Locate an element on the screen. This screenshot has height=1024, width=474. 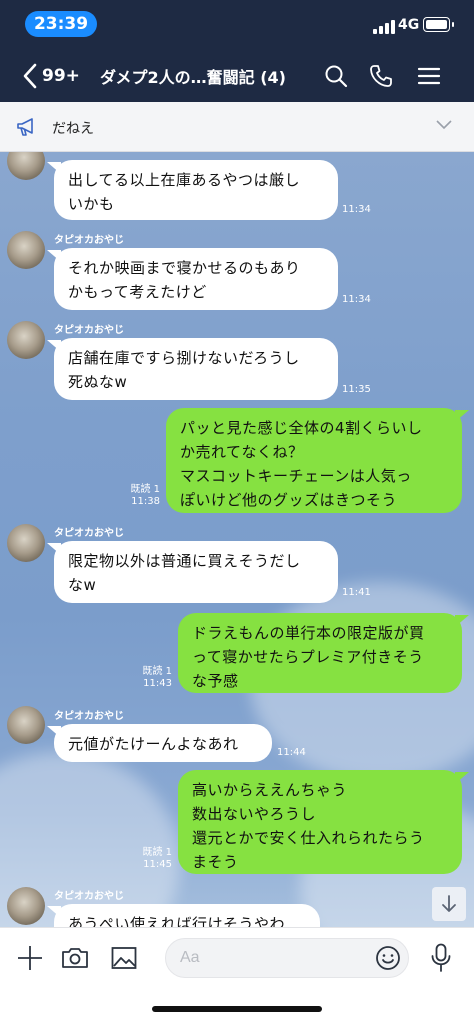
chevron-down-icon is located at coordinates (444, 125).